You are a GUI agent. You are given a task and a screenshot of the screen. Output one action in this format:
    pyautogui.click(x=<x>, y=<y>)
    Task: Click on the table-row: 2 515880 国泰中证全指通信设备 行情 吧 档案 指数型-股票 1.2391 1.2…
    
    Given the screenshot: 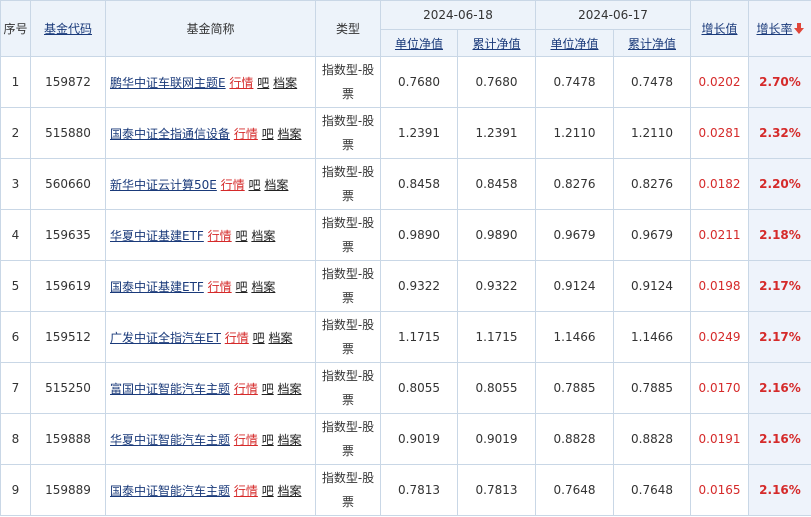 What is the action you would take?
    pyautogui.click(x=405, y=133)
    